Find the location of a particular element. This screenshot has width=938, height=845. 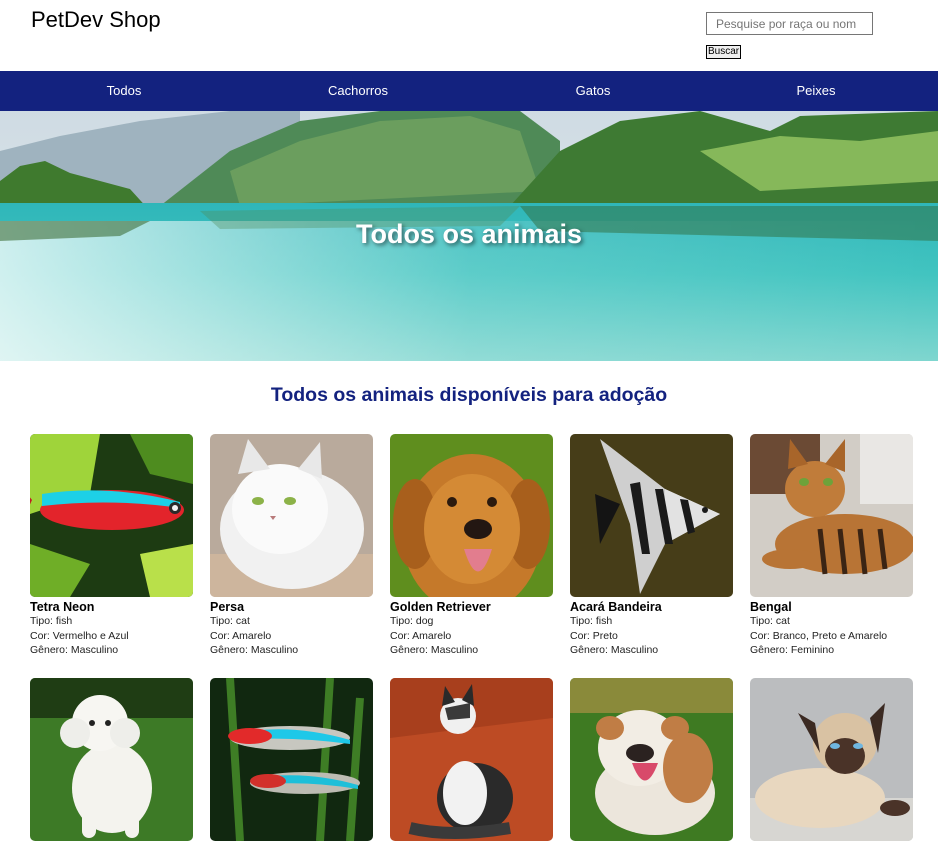

pet-name: Golden Retriever is located at coordinates (440, 607).